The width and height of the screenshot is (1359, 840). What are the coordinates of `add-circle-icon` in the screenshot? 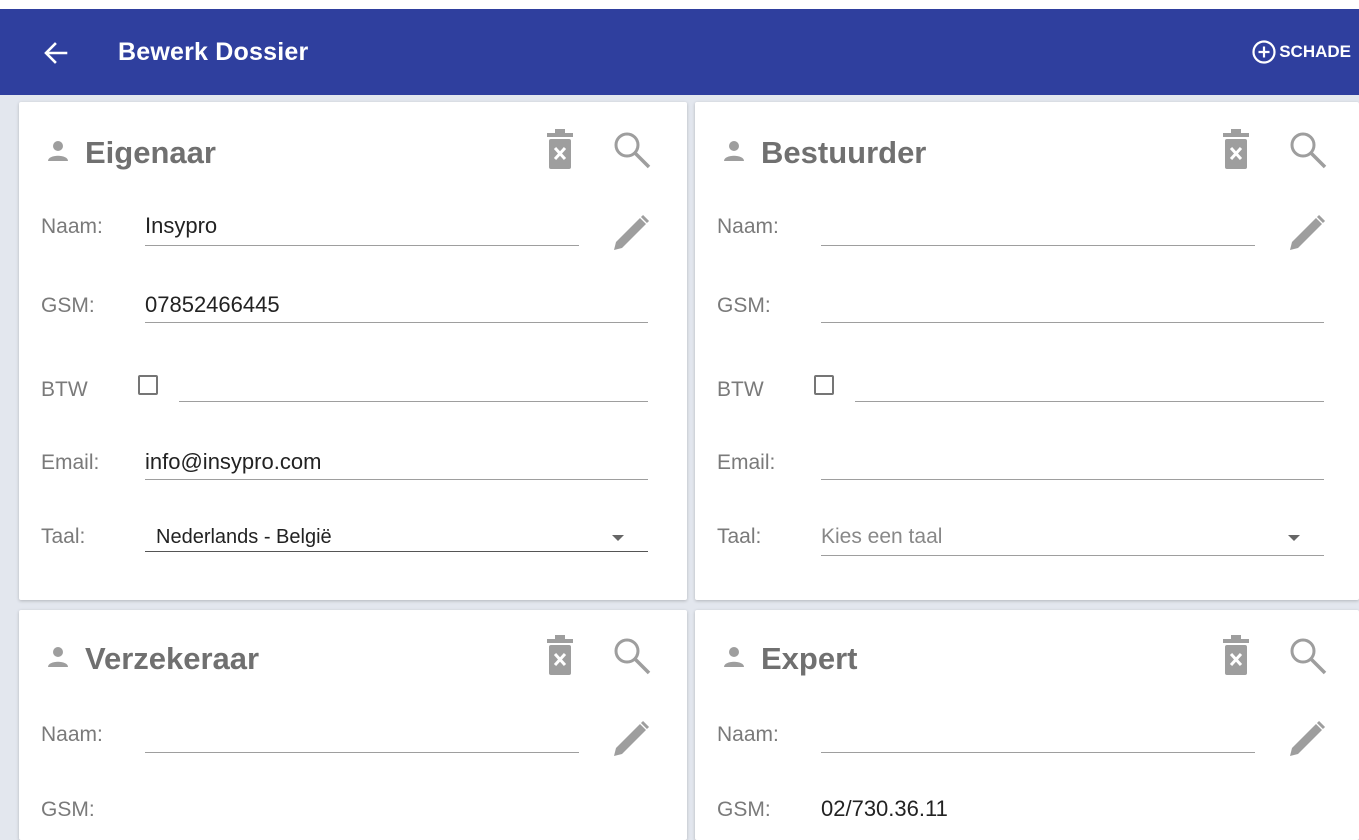 It's located at (1264, 52).